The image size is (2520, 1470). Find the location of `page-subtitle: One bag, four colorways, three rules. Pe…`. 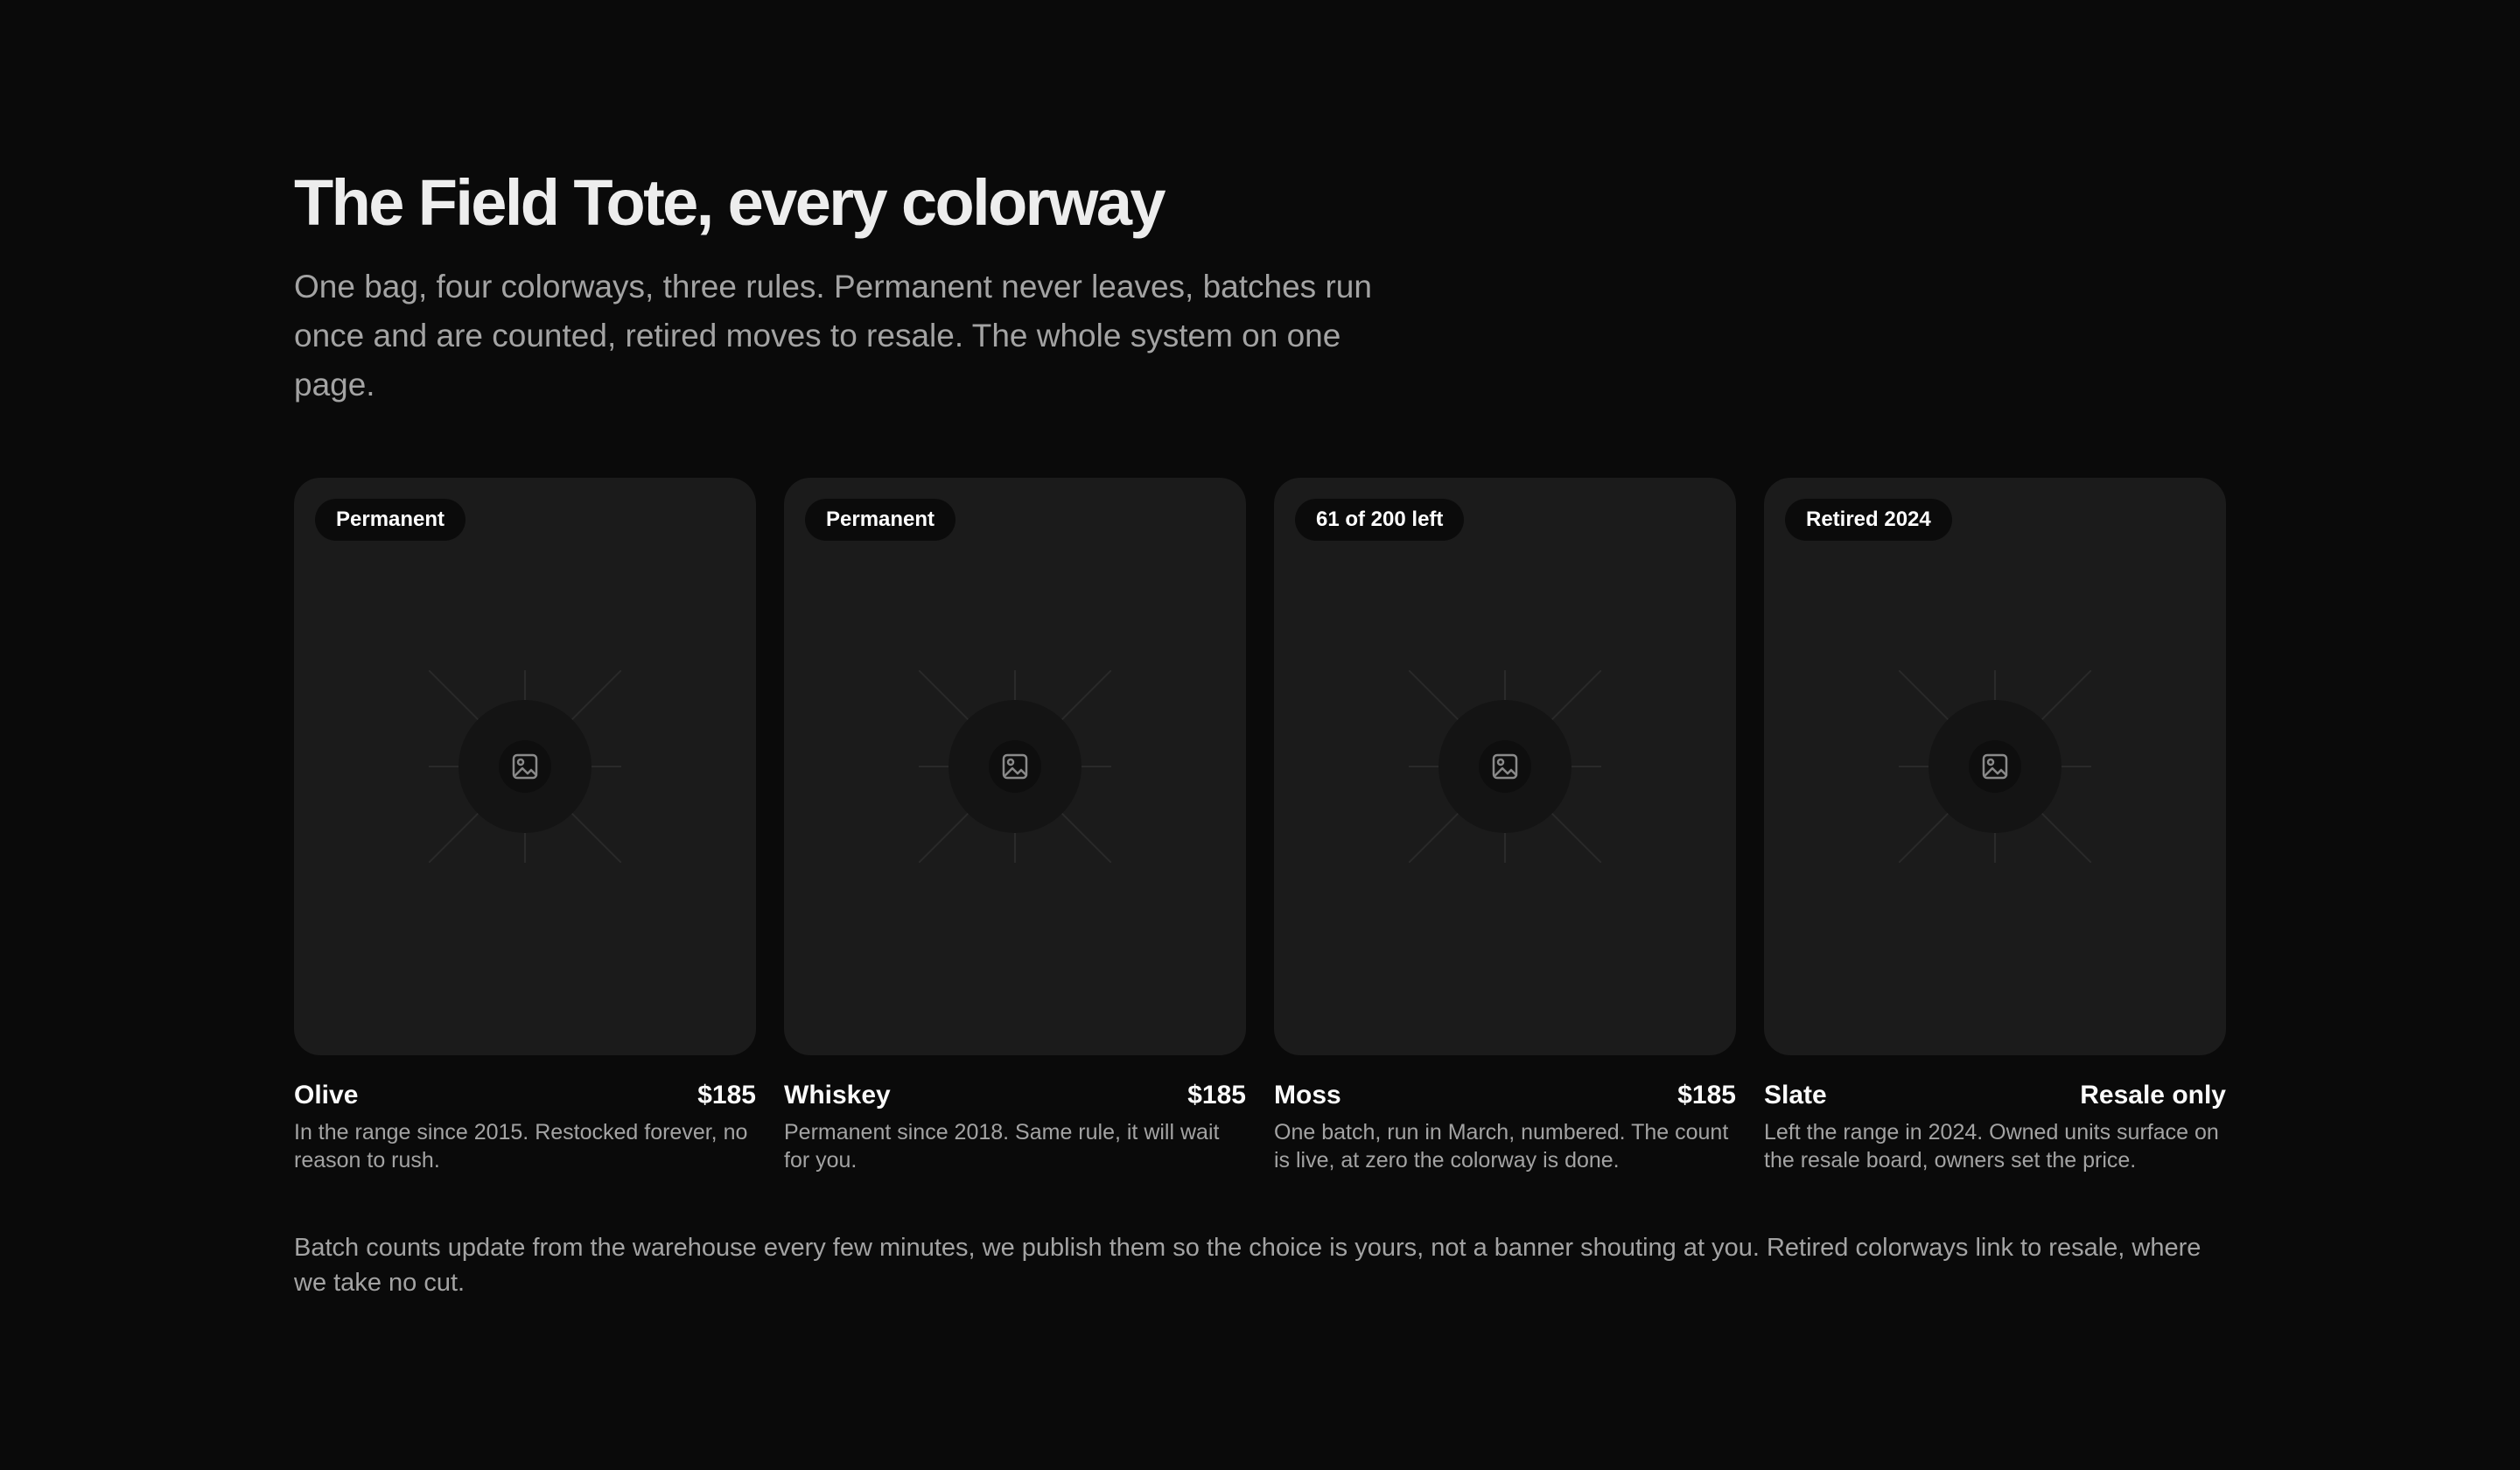

page-subtitle: One bag, four colorways, three rules. Pe… is located at coordinates (833, 335).